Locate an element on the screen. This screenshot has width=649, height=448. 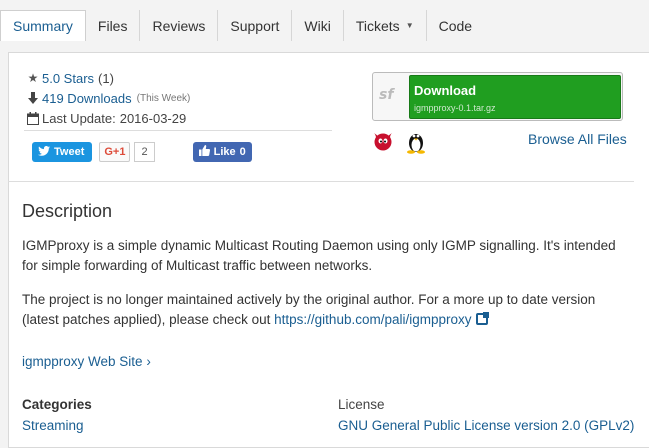
tab-reviews-label: Reviews is located at coordinates (179, 25).